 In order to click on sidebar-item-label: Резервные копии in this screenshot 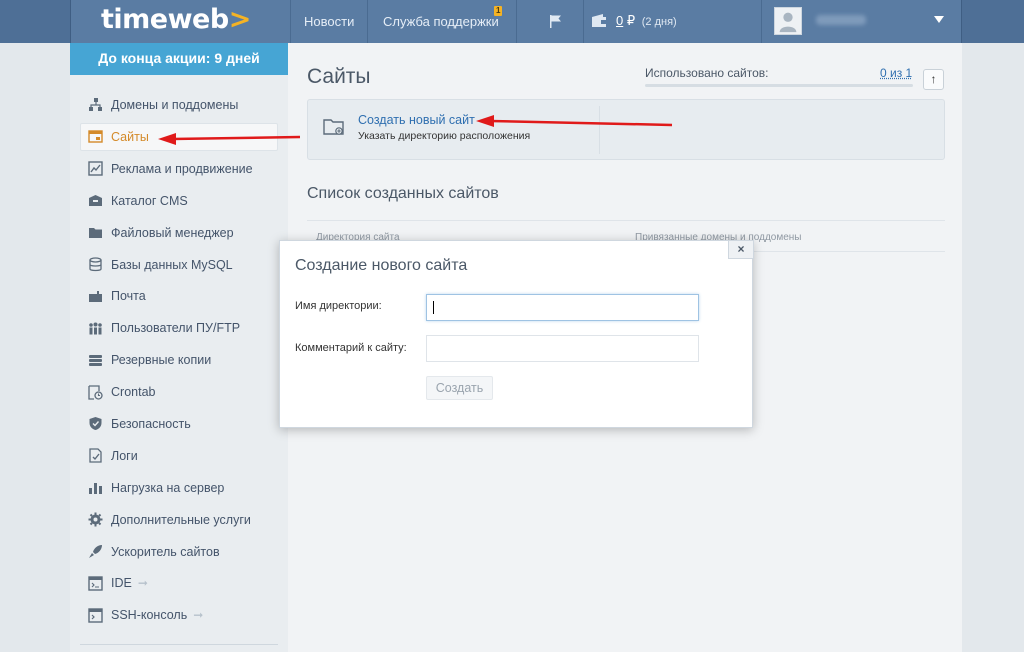, I will do `click(161, 360)`.